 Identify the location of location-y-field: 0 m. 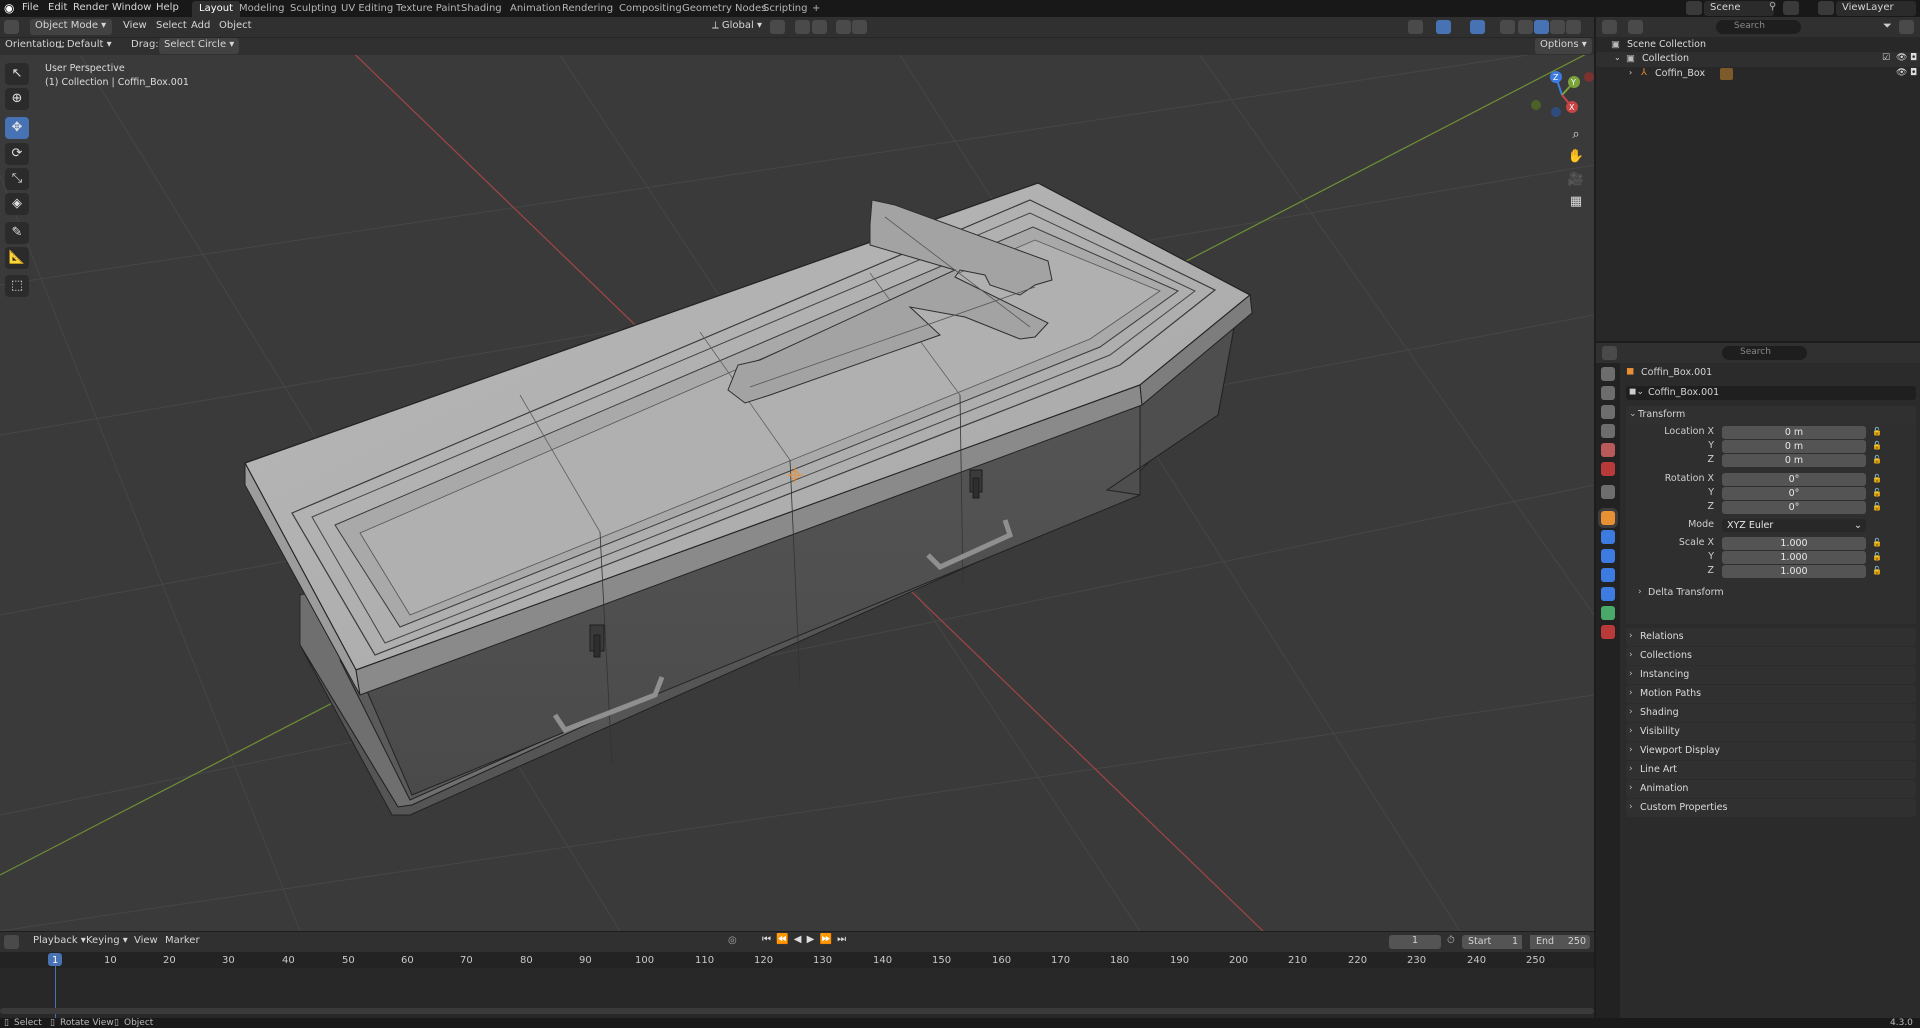
(1794, 446).